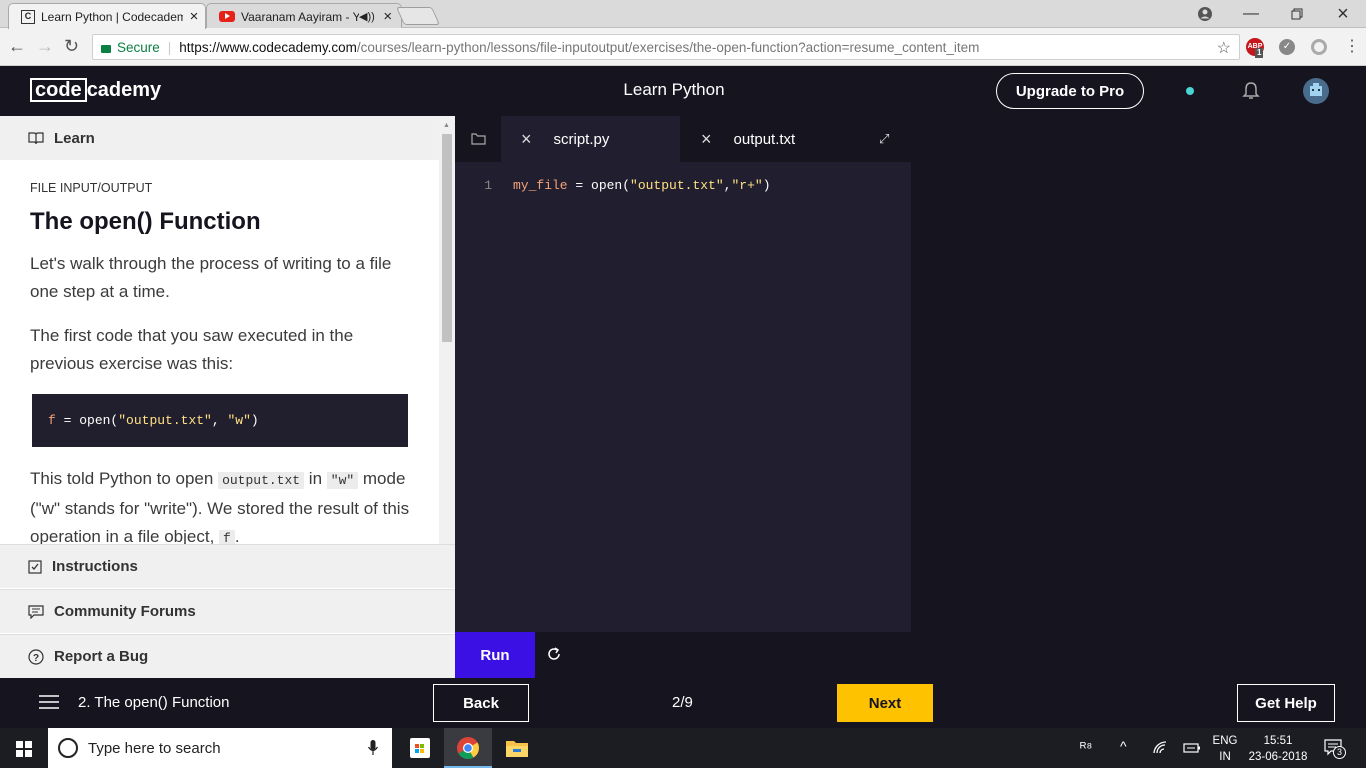 Image resolution: width=1366 pixels, height=768 pixels. I want to click on checkbox-icon, so click(35, 566).